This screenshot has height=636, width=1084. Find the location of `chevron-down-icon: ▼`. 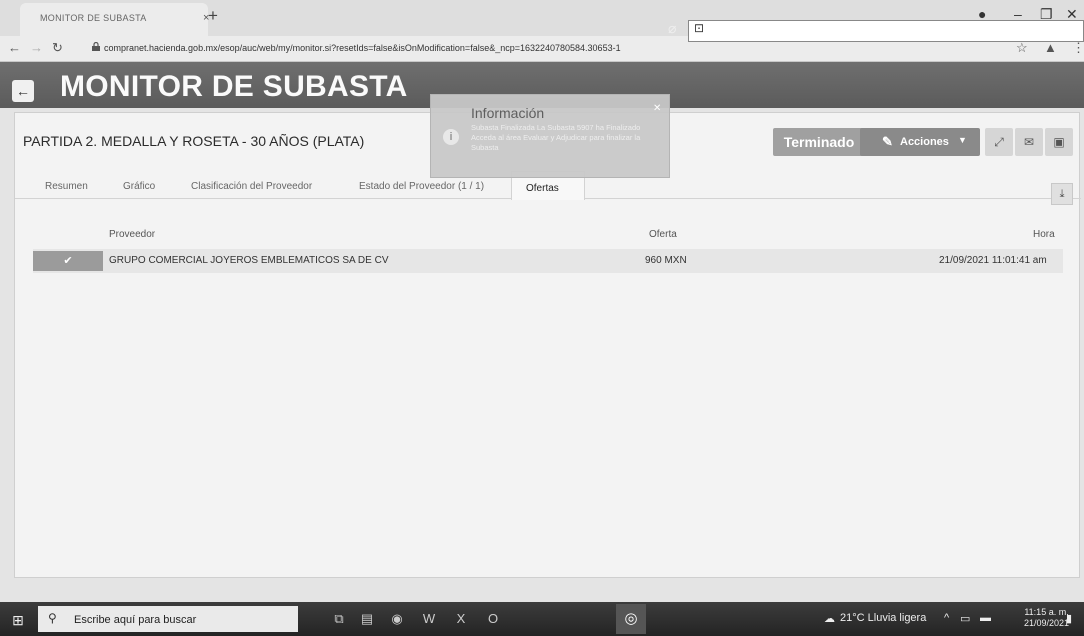

chevron-down-icon: ▼ is located at coordinates (962, 140).